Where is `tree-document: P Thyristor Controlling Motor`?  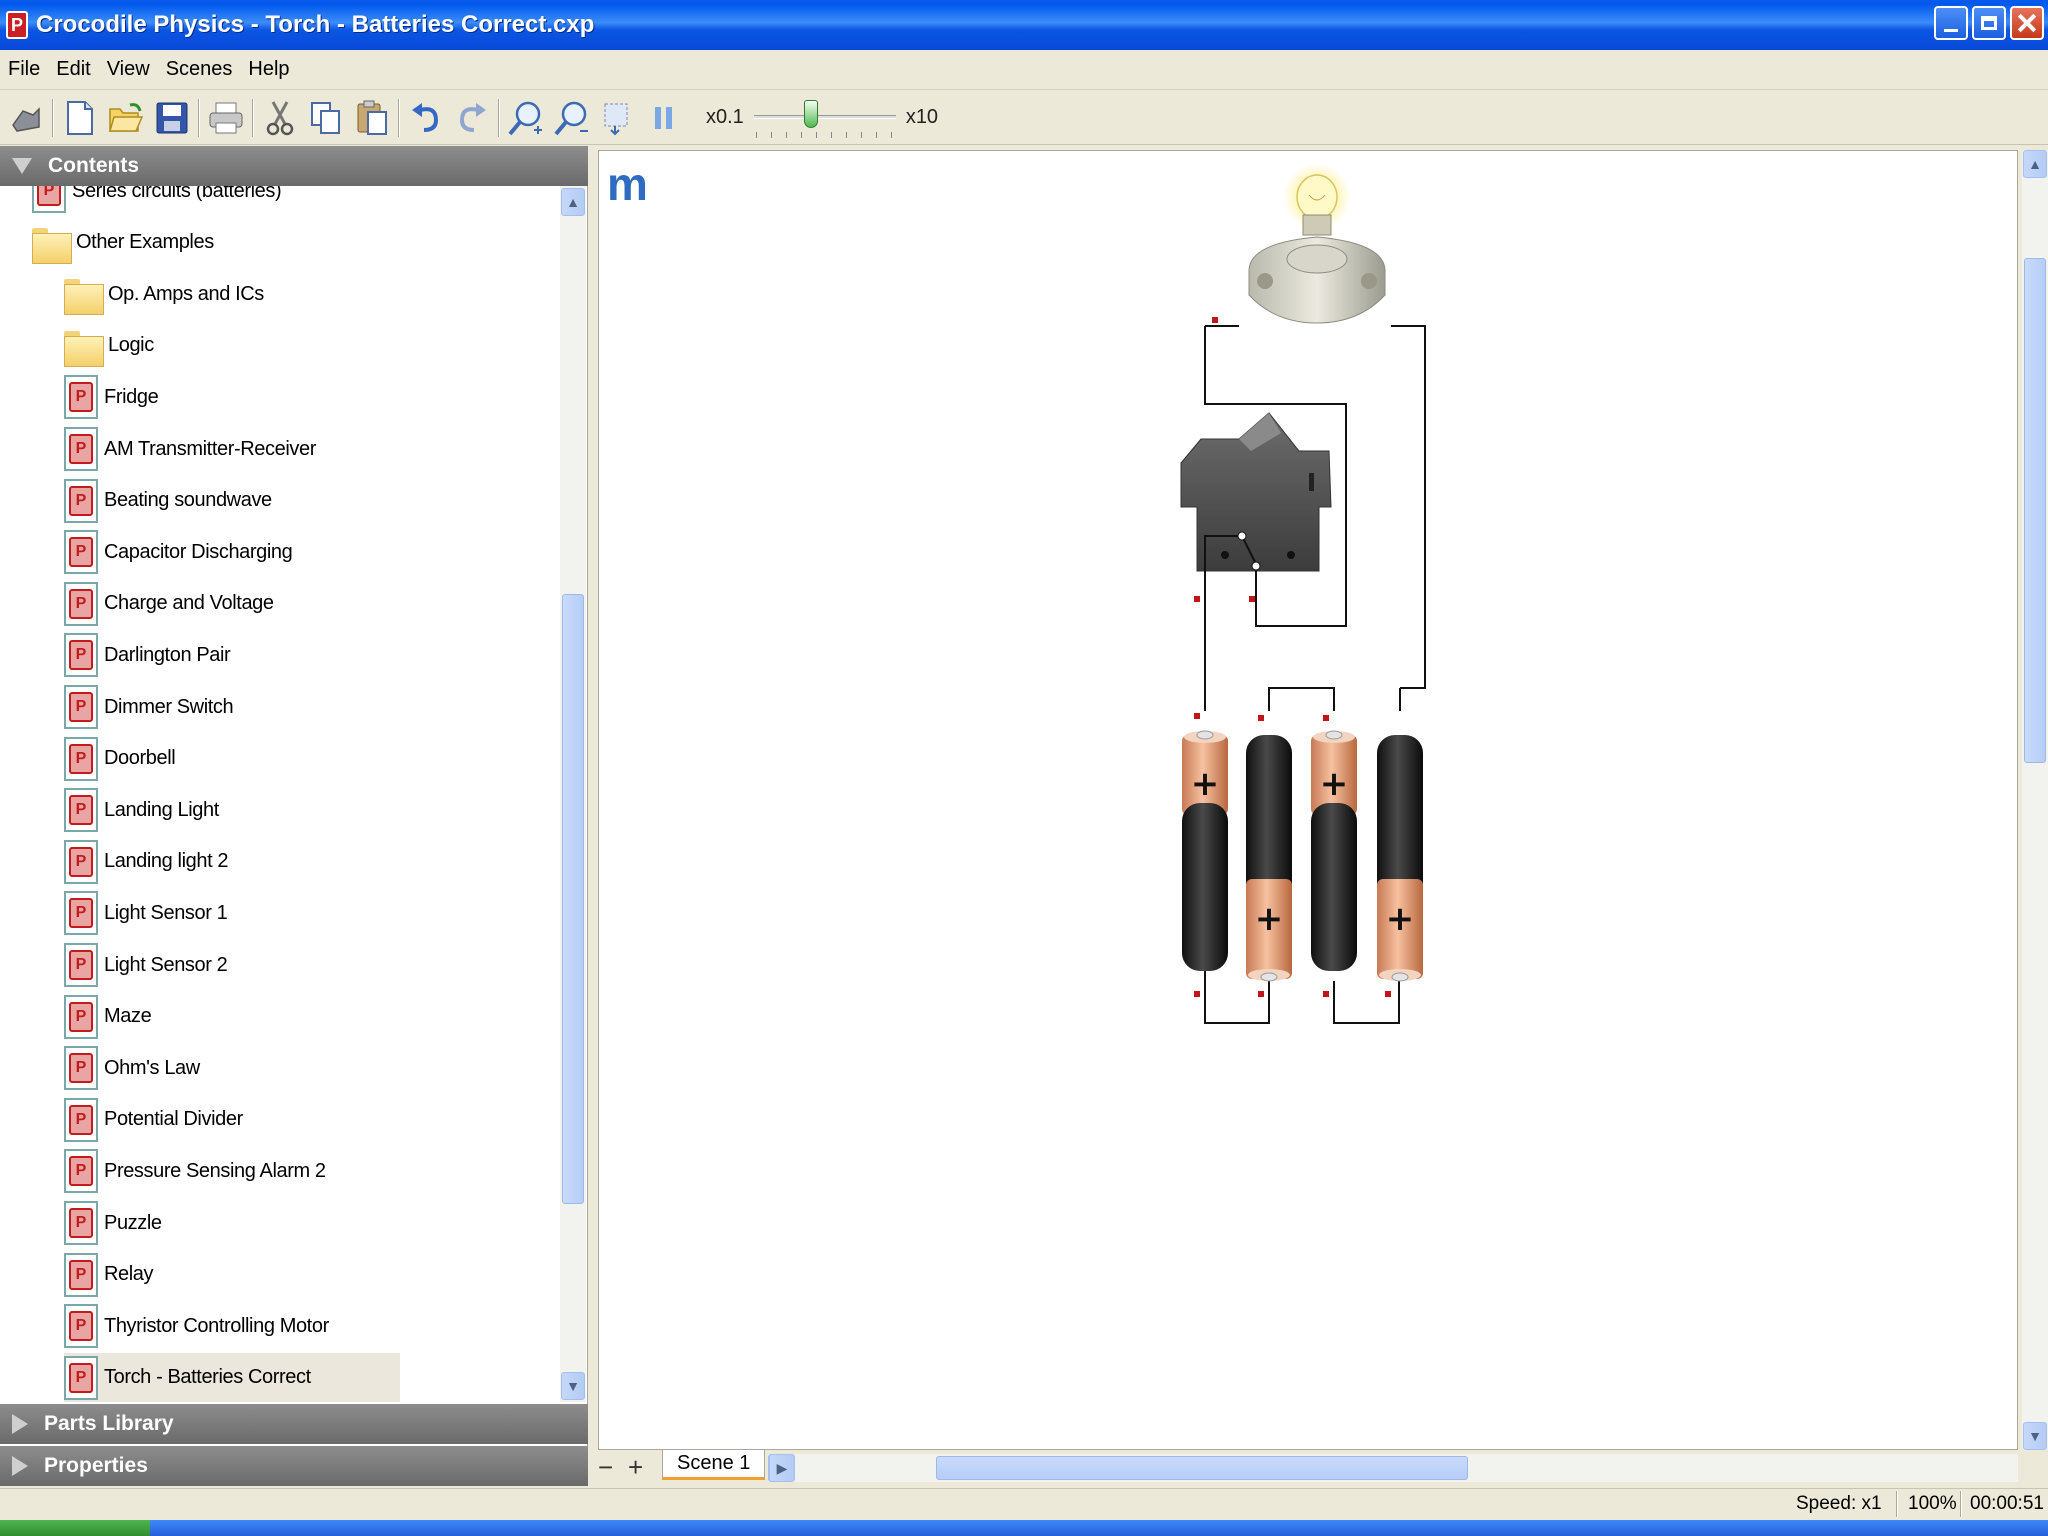
tree-document: P Thyristor Controlling Motor is located at coordinates (196, 1326).